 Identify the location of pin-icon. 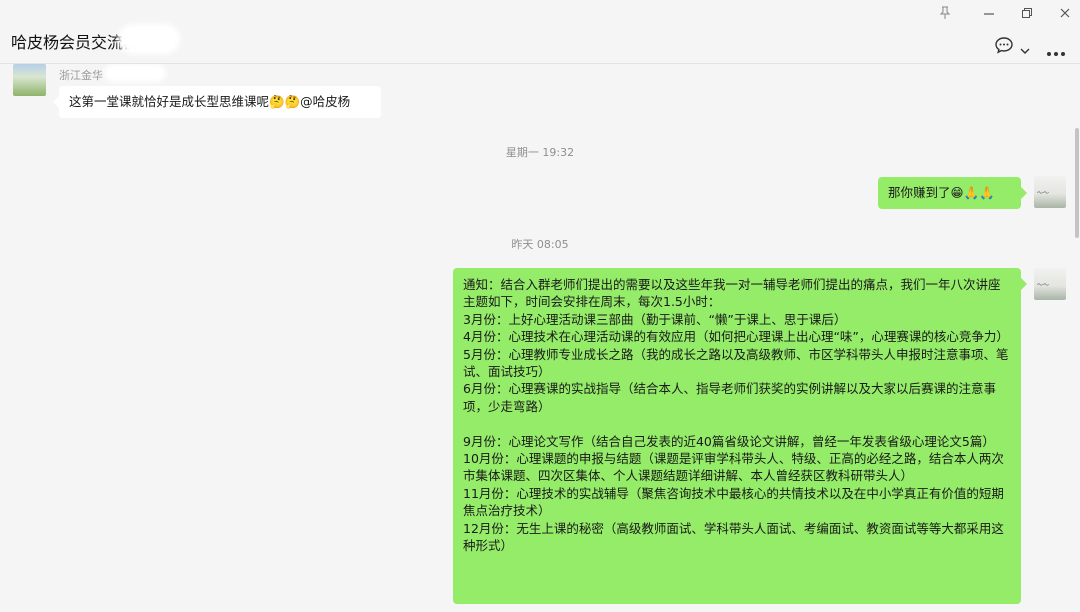
(945, 15).